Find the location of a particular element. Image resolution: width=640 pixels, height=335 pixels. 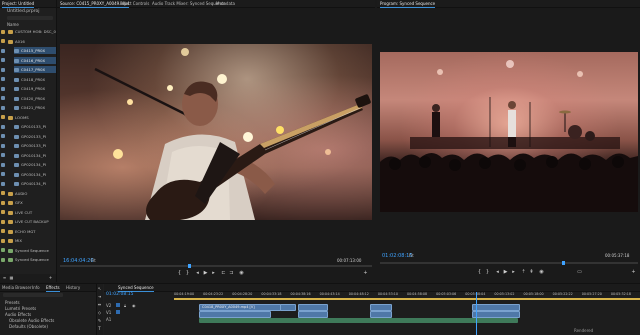

tab-effects: Effects is located at coordinates (53, 288).